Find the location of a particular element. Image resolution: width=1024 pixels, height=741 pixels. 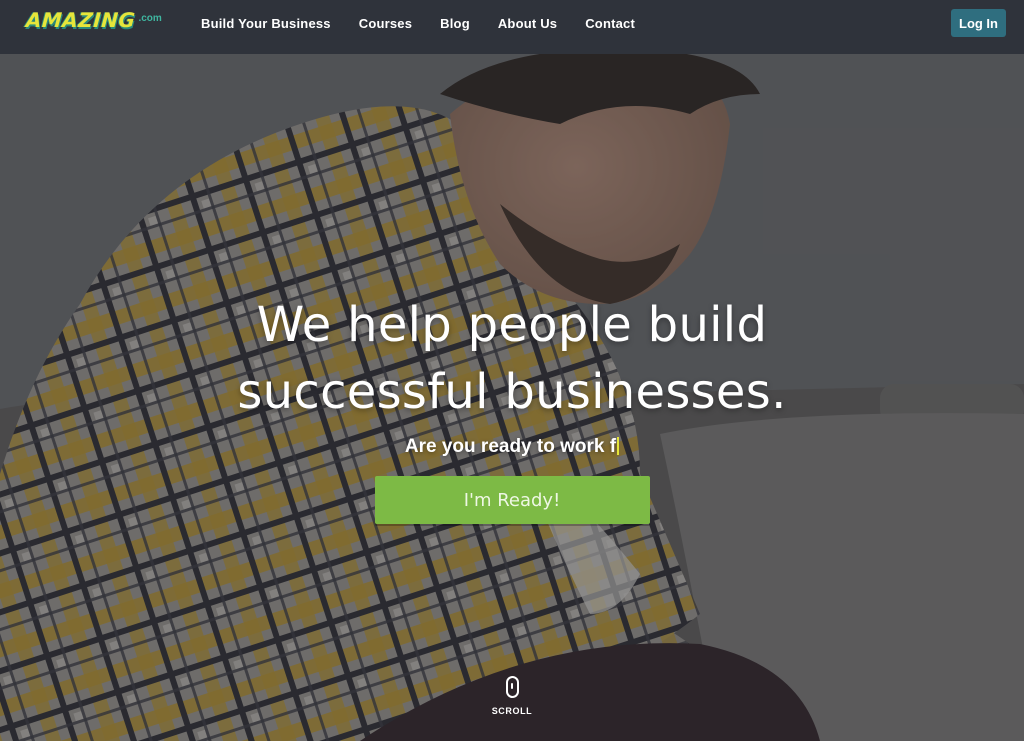

hero-typing-tagline: Are you ready to work f is located at coordinates (512, 449).